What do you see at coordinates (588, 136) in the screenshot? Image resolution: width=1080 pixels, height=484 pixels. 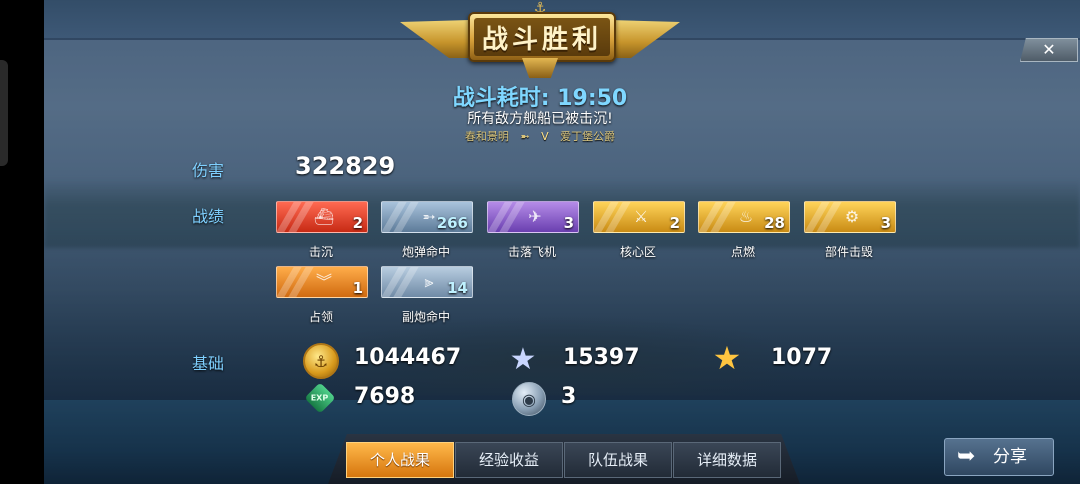 I see `team-b-name: 爱丁堡公爵` at bounding box center [588, 136].